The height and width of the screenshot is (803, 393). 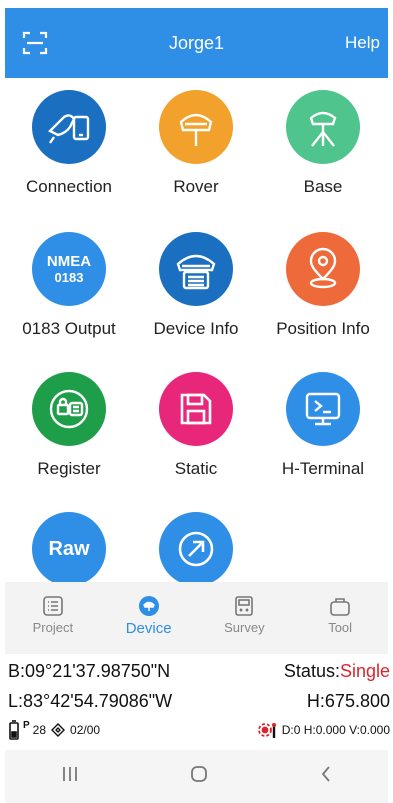 I want to click on recent-apps-button, so click(x=70, y=776).